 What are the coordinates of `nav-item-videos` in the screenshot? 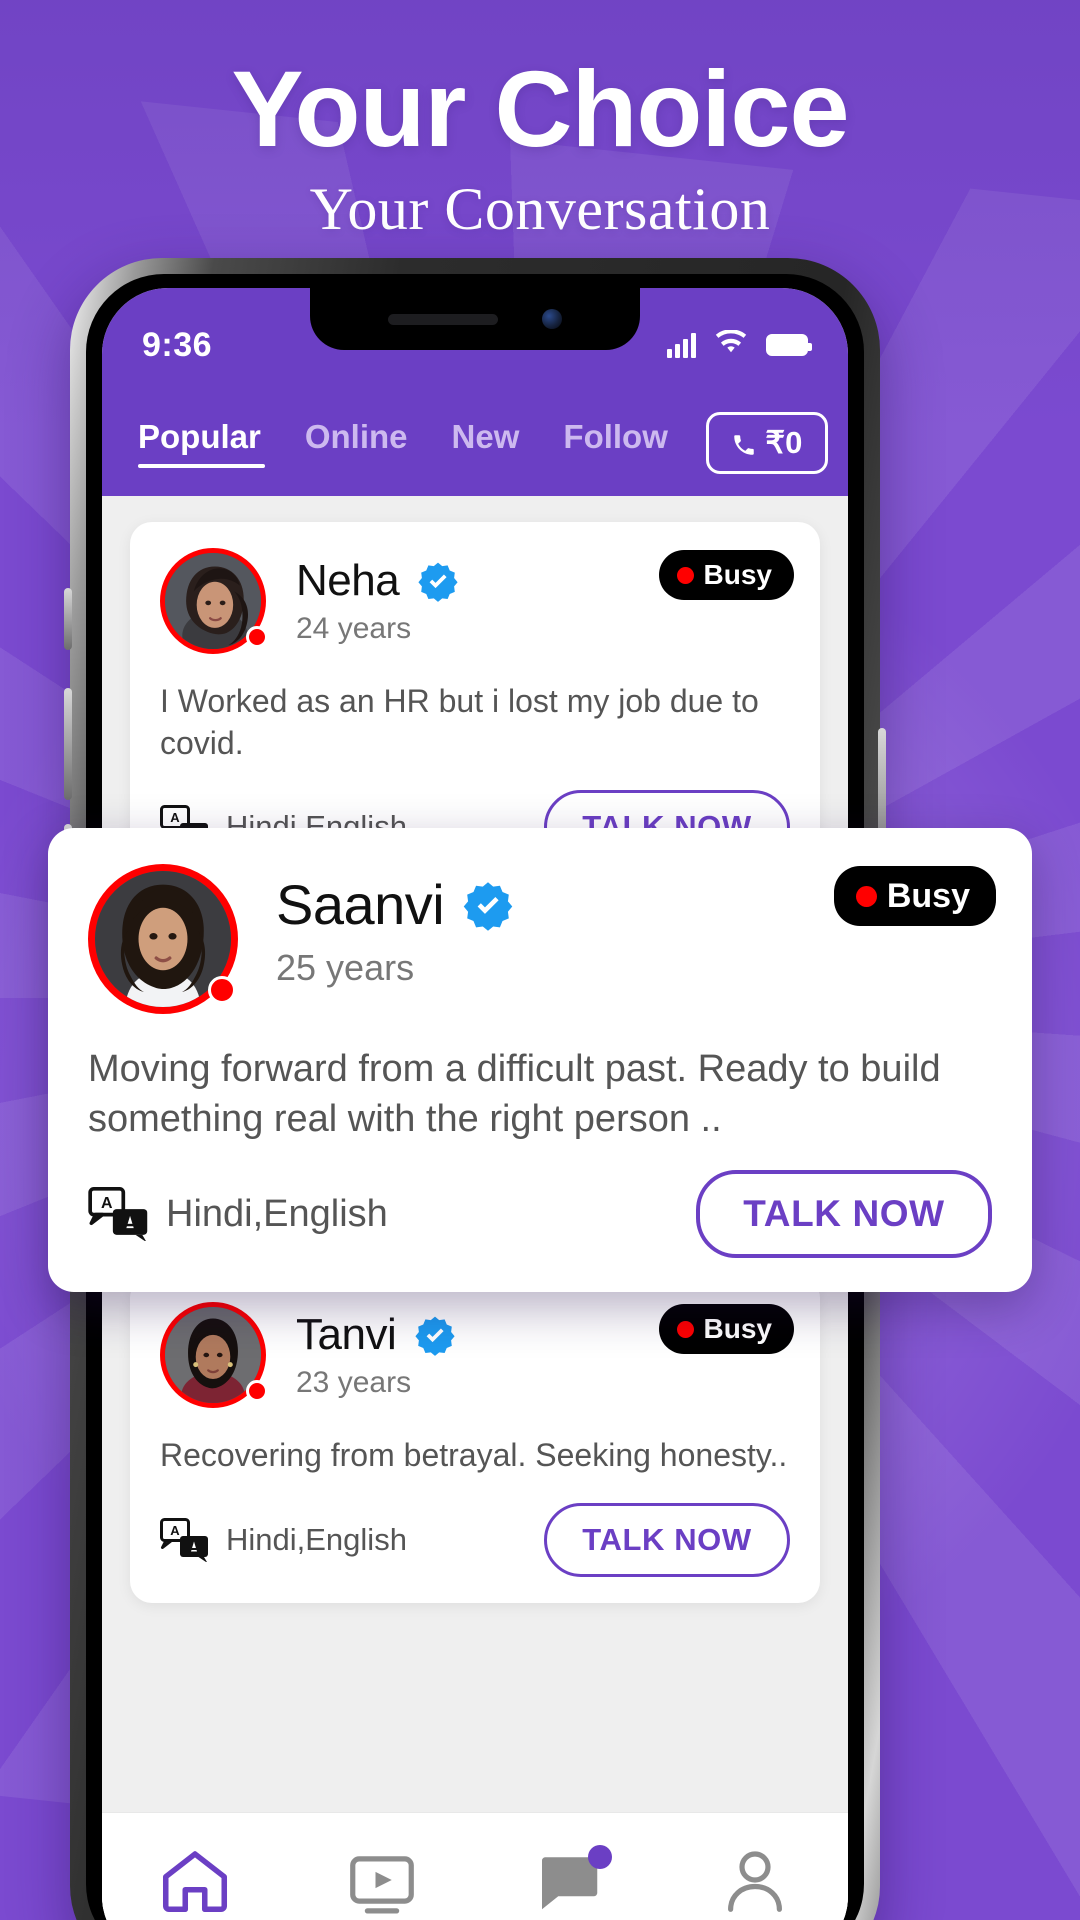 It's located at (382, 1880).